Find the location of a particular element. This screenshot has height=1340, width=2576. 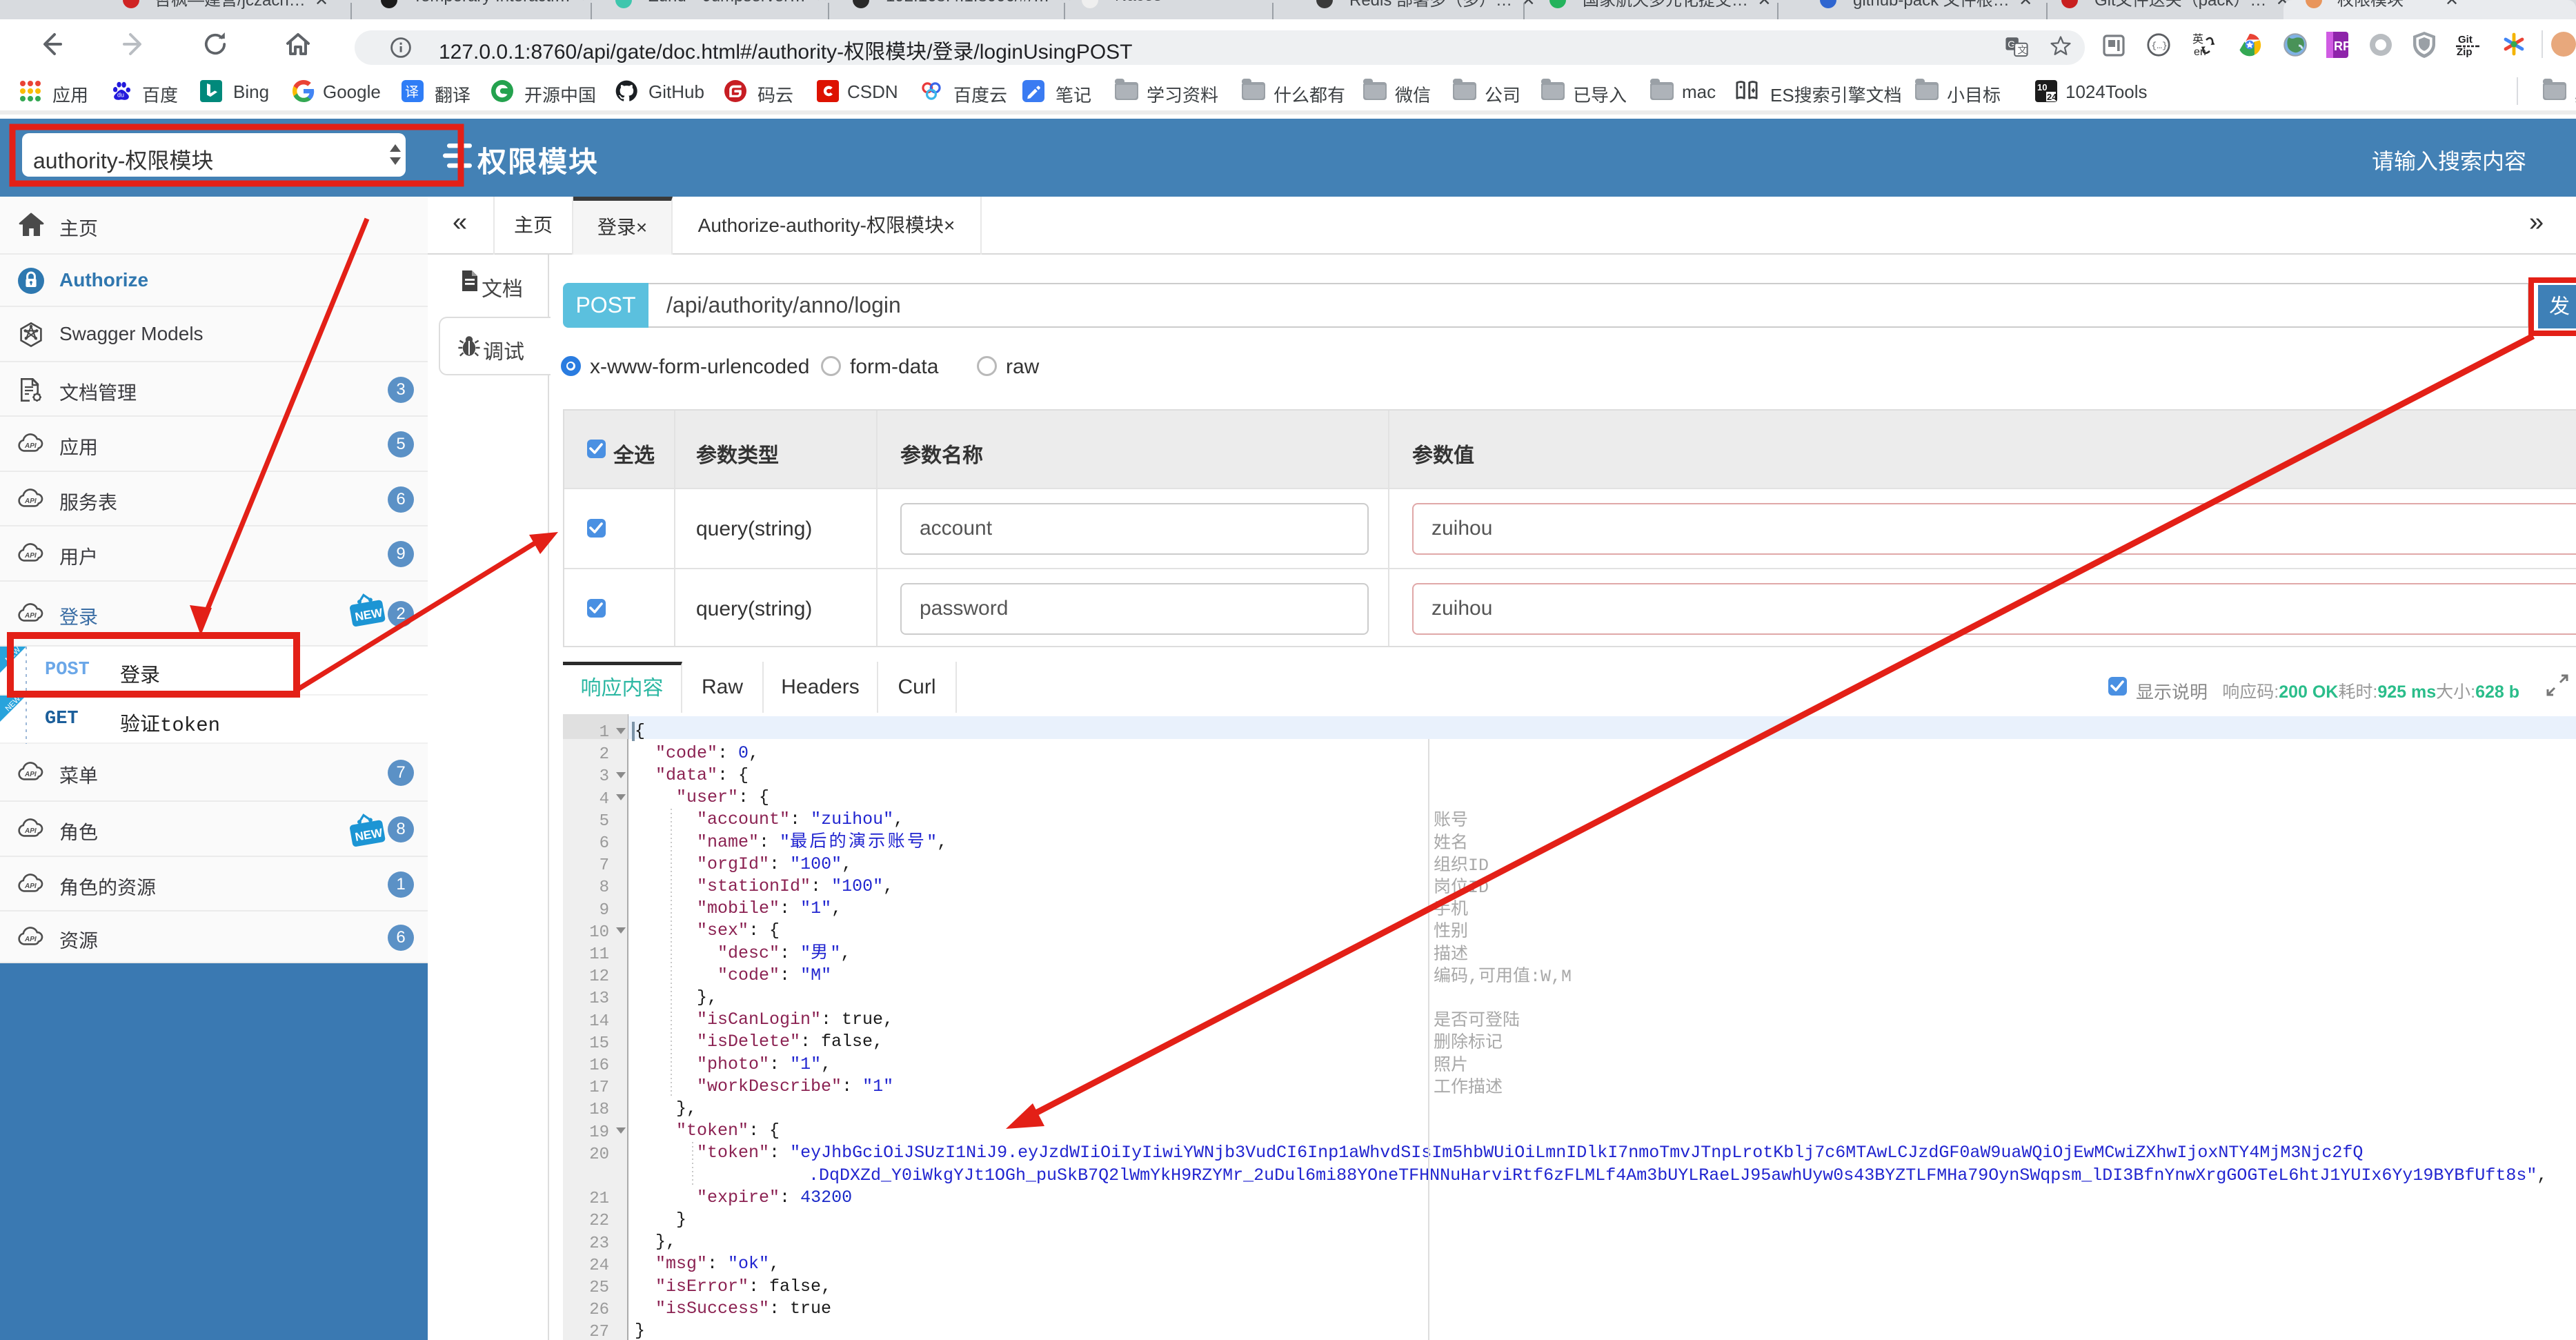

svg-text: 10 is located at coordinates (2042, 87).